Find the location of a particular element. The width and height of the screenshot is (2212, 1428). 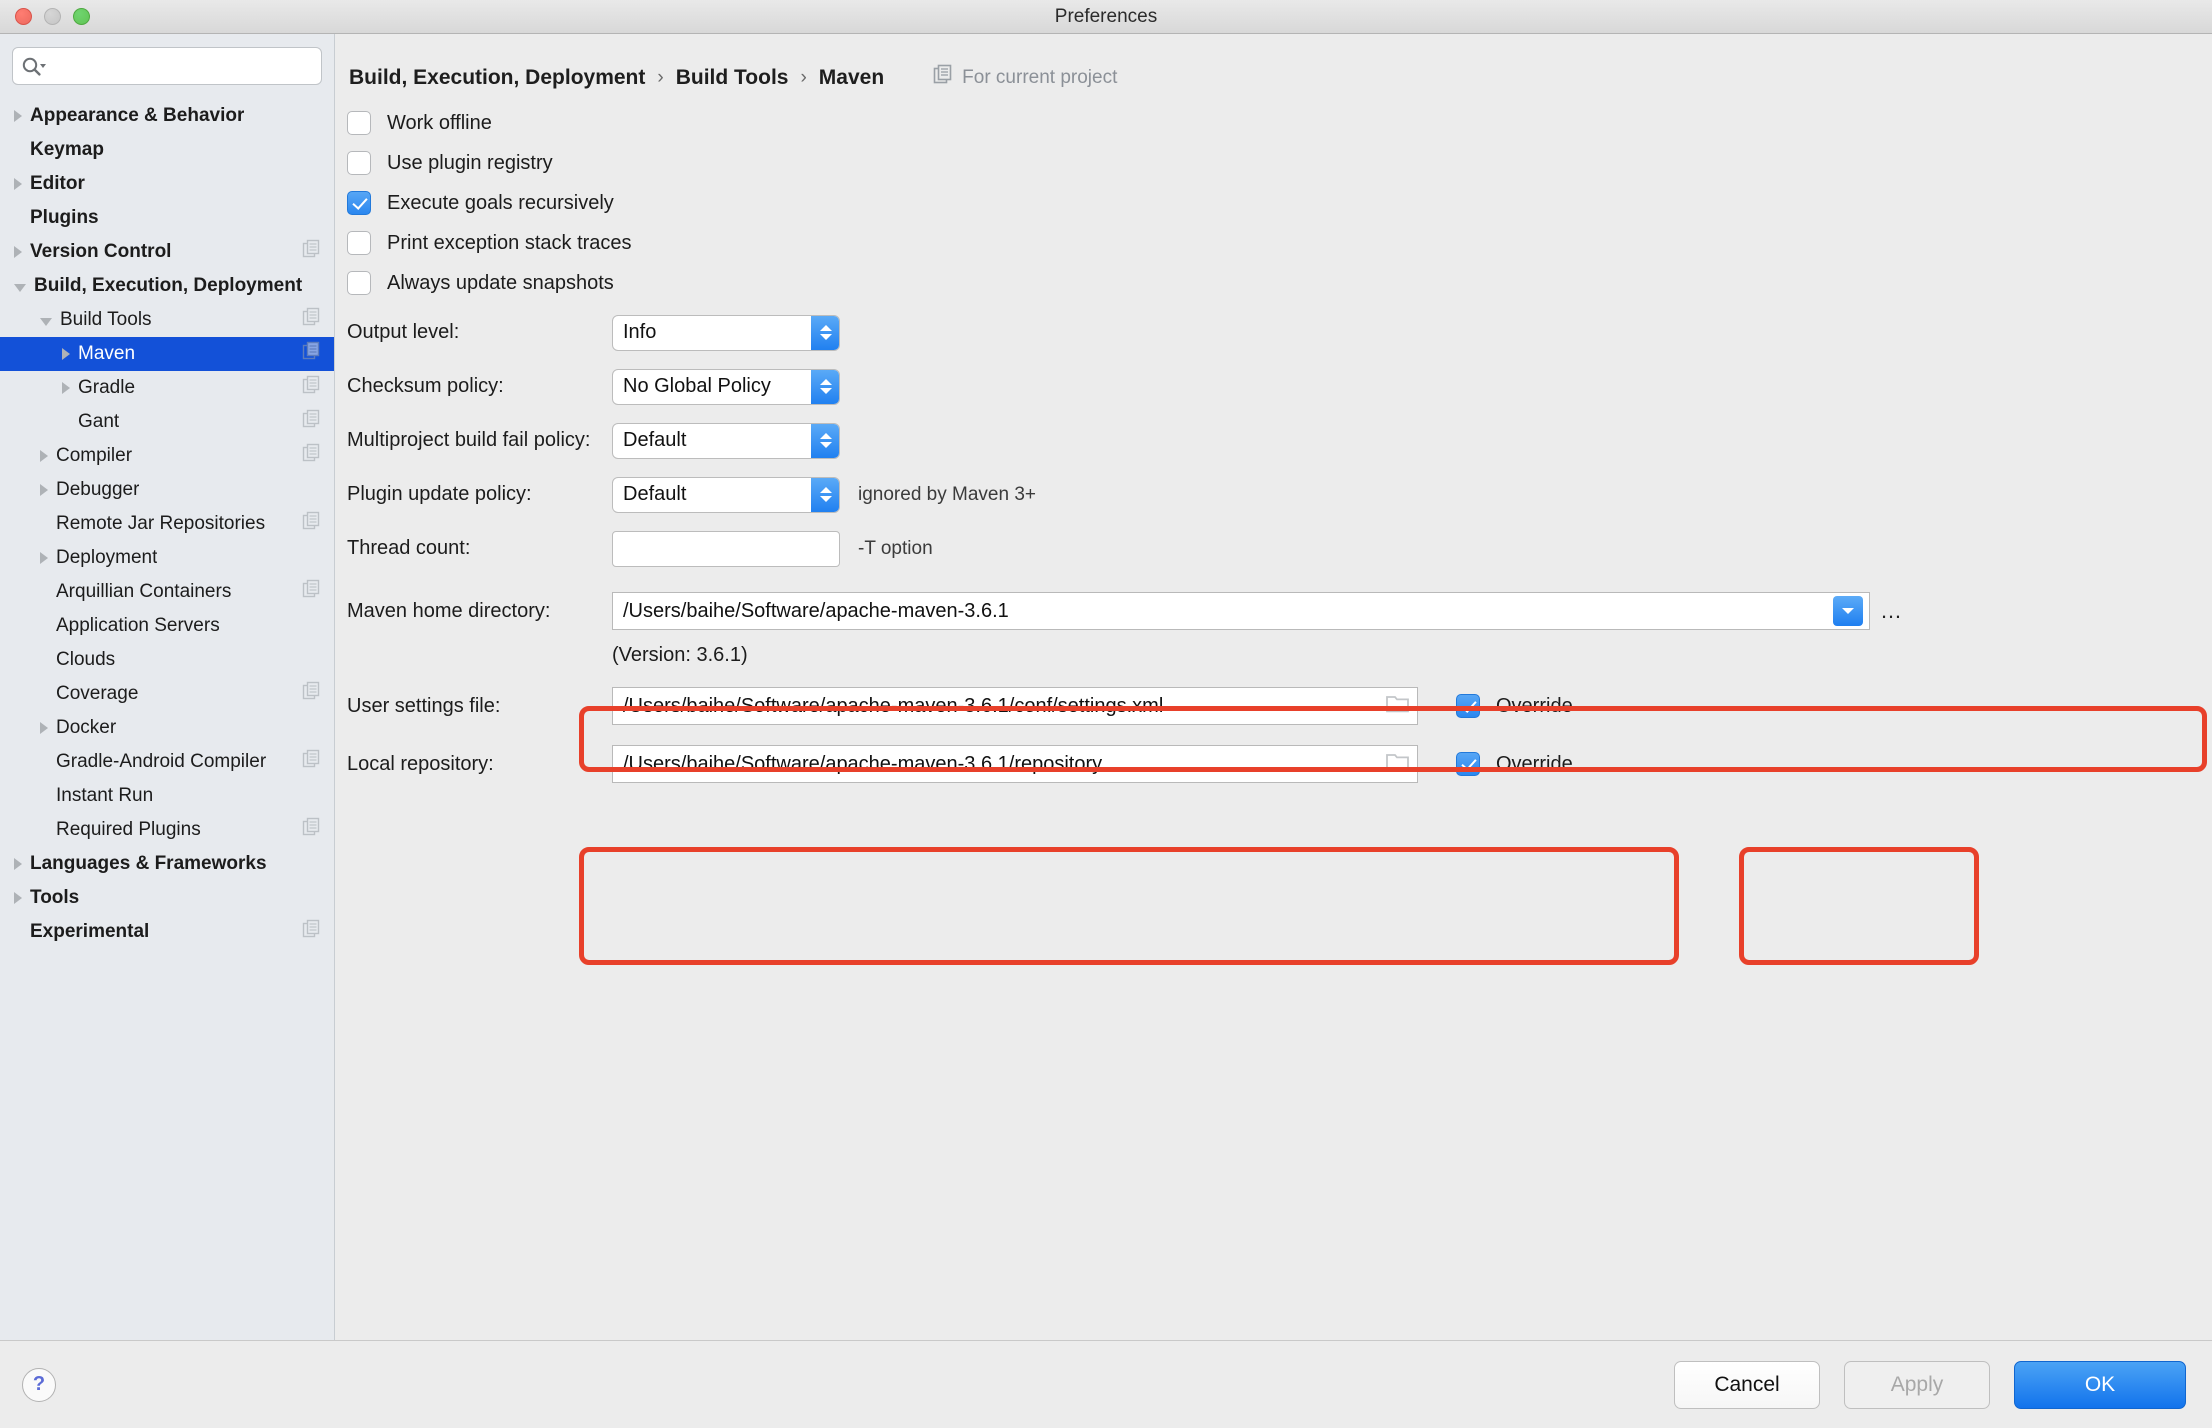

checksum-policy-row: Checksum policy: No Global Policy is located at coordinates (1279, 386).